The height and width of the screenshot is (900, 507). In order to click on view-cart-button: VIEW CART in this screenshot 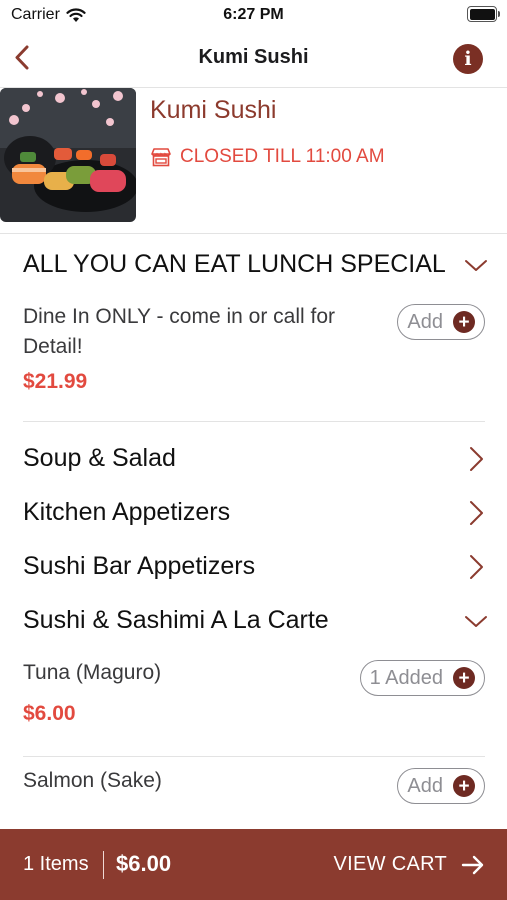, I will do `click(409, 864)`.